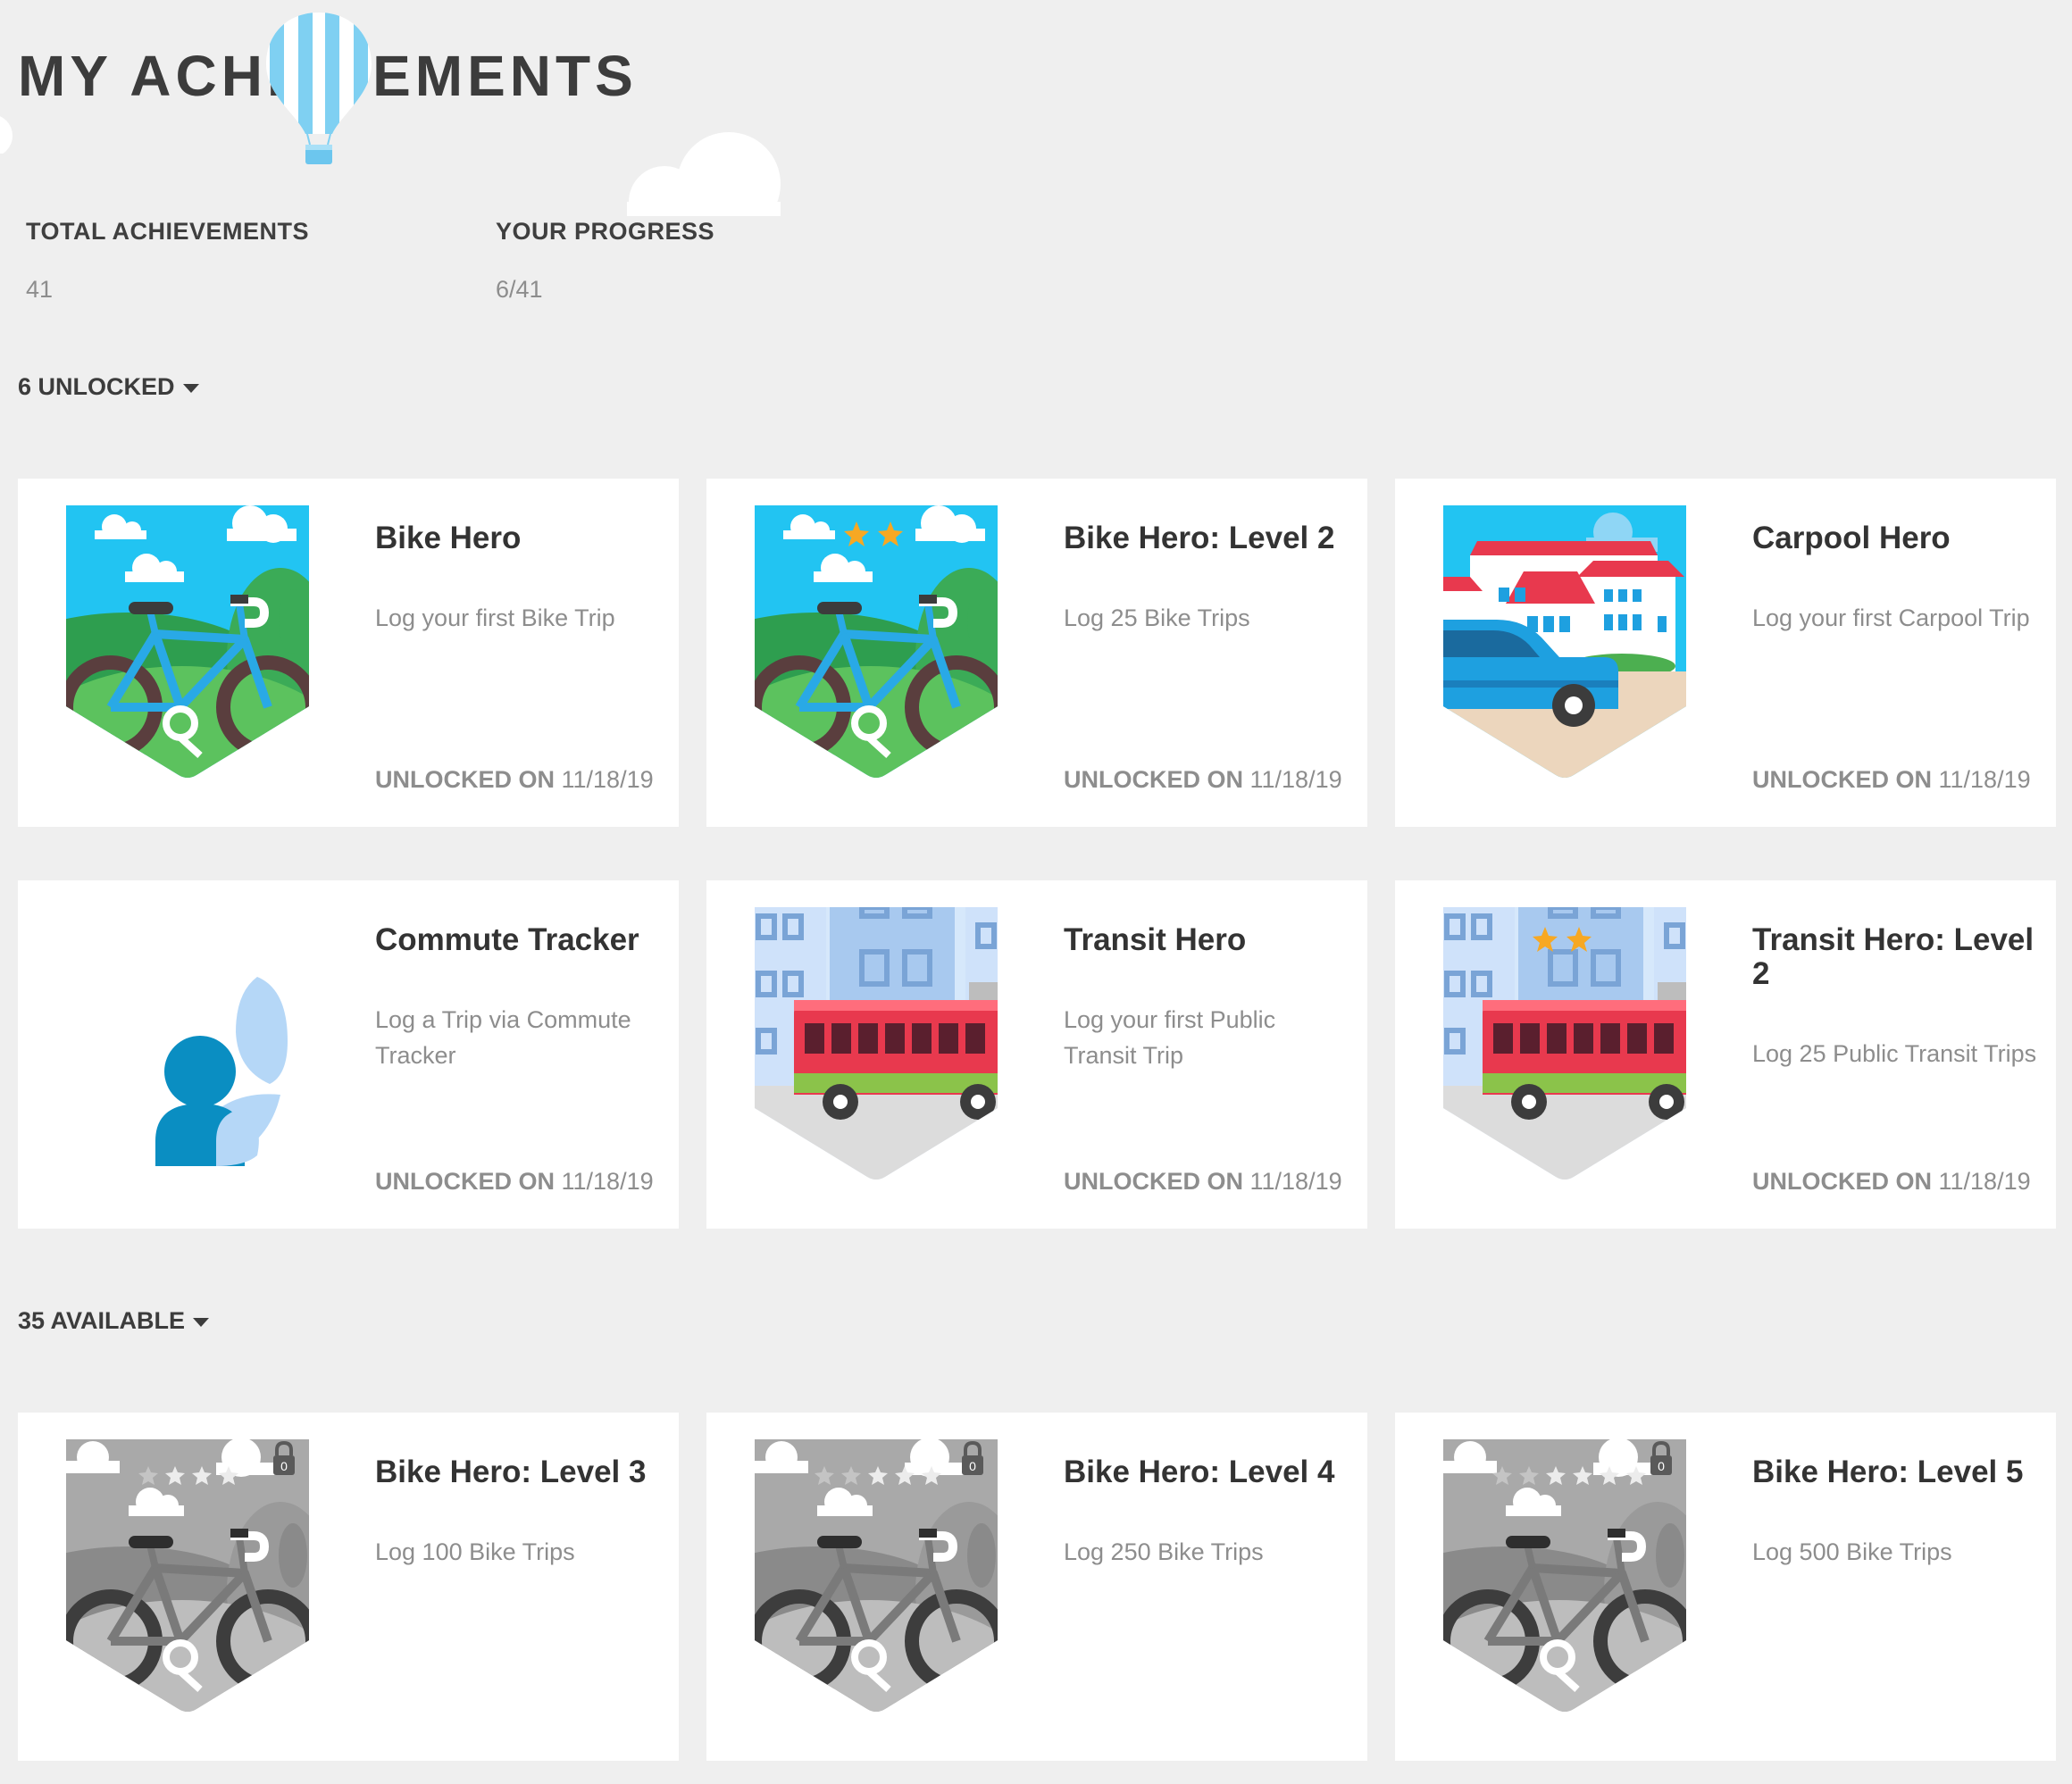 The width and height of the screenshot is (2072, 1784). I want to click on section-toggle-label: 6 UNLOCKED, so click(96, 386).